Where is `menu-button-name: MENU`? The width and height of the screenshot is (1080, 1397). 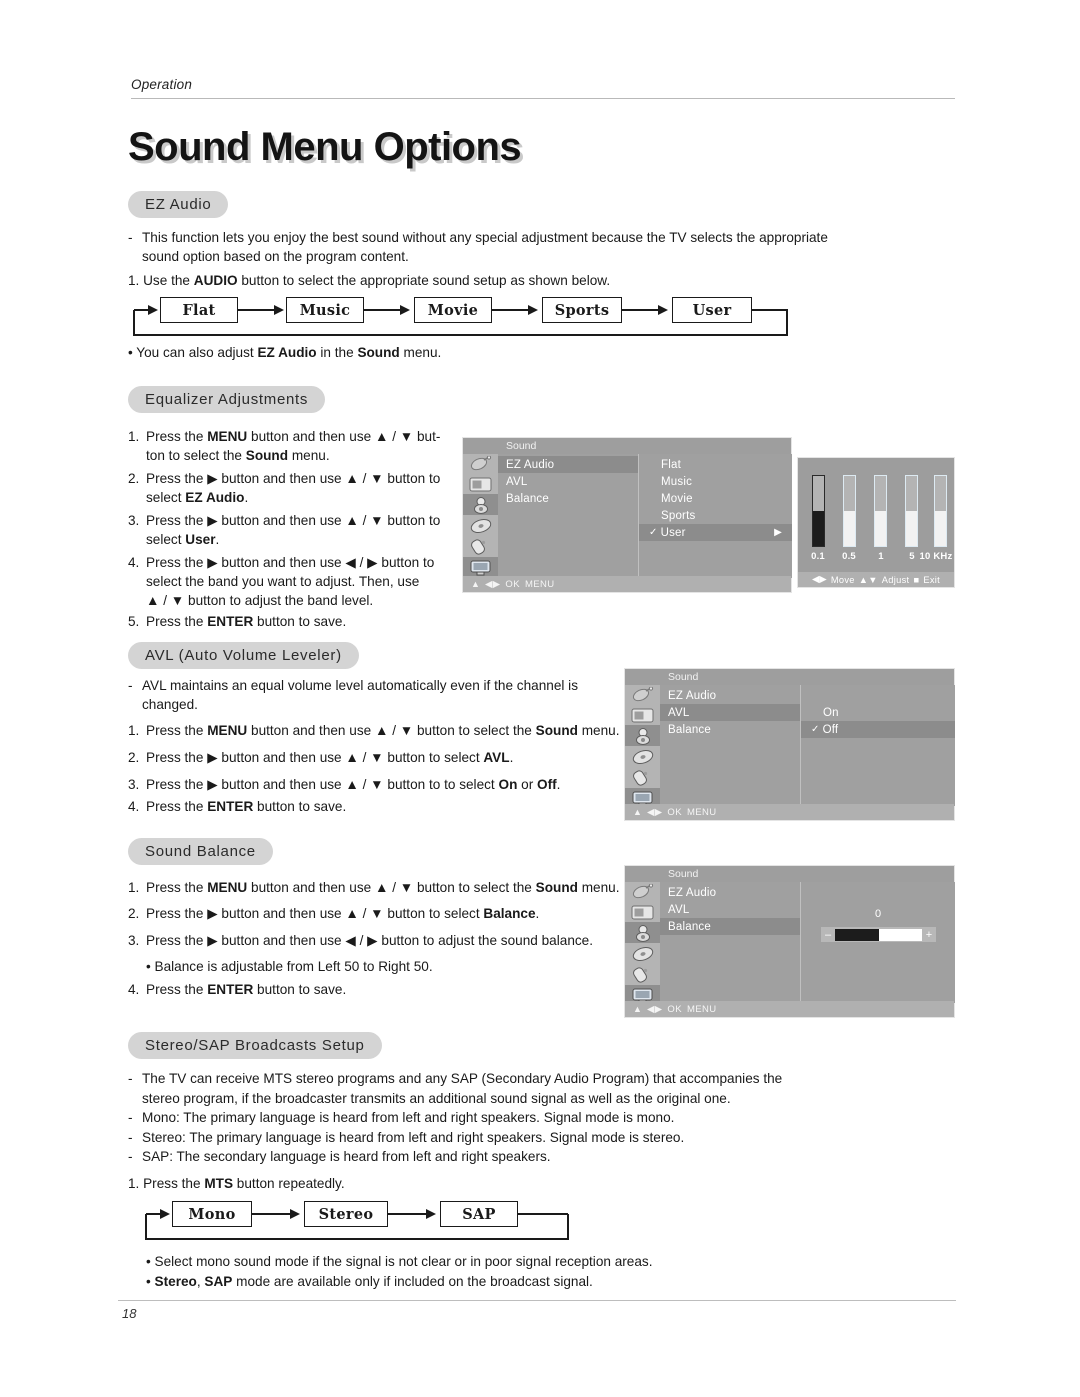
menu-button-name: MENU is located at coordinates (227, 436).